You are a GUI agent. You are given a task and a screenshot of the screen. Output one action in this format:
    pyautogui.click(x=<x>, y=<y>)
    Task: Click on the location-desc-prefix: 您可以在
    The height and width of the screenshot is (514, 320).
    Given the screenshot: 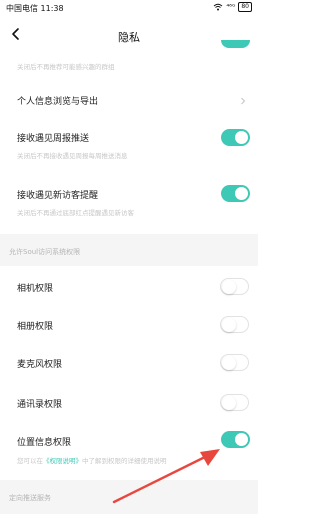 What is the action you would take?
    pyautogui.click(x=30, y=461)
    